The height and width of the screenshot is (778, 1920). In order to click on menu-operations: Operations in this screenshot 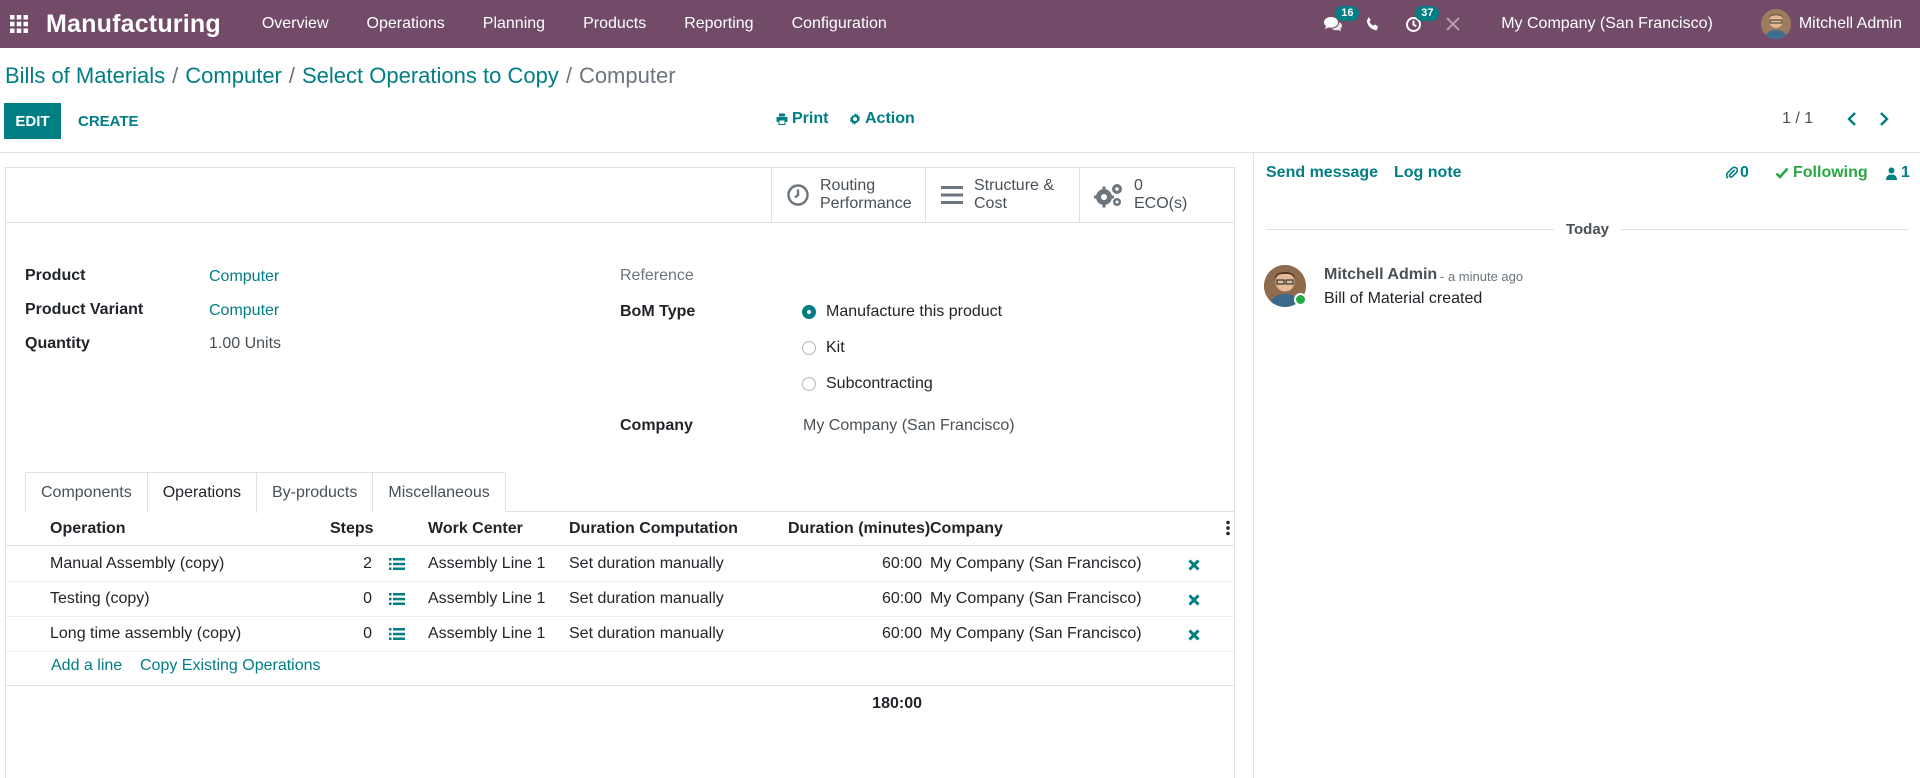, I will do `click(406, 24)`.